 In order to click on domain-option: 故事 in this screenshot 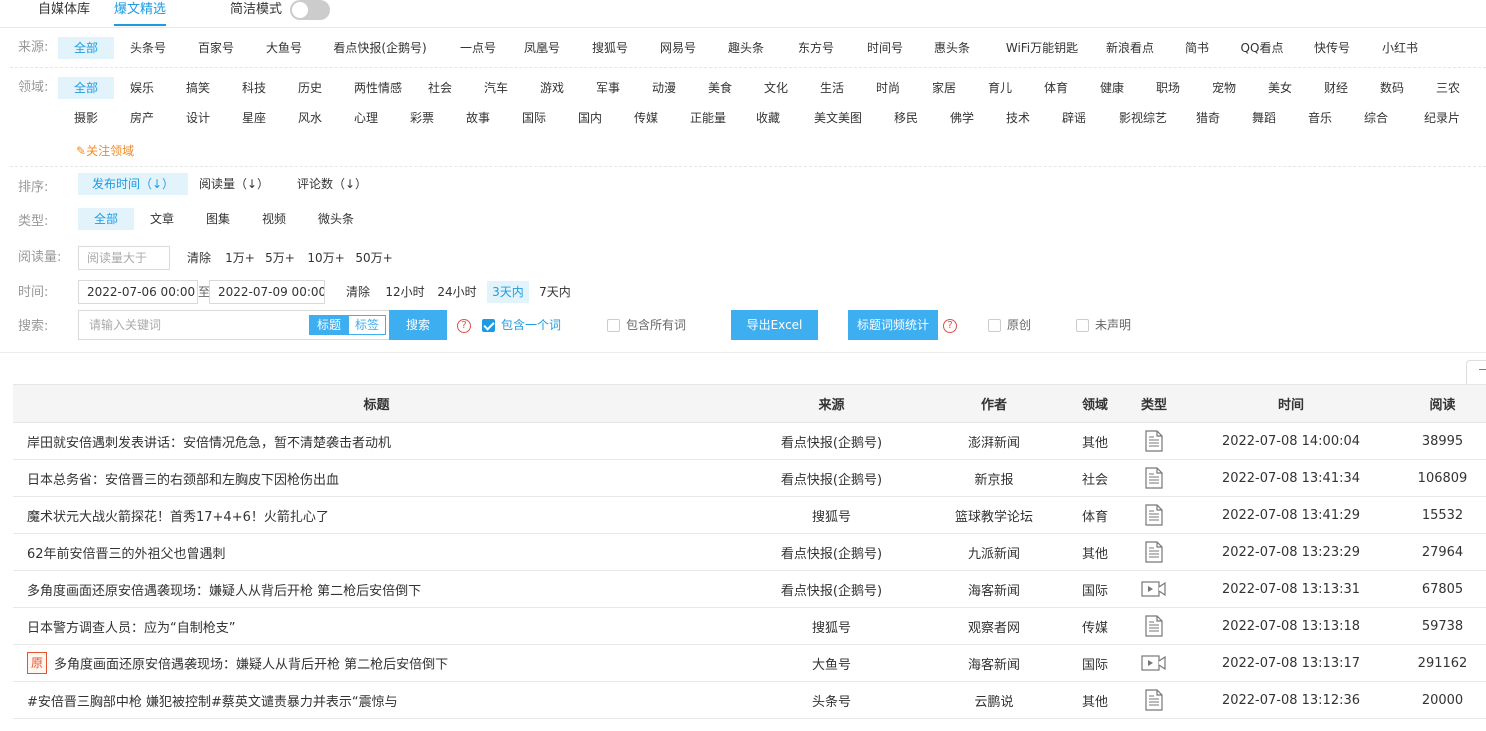, I will do `click(478, 118)`.